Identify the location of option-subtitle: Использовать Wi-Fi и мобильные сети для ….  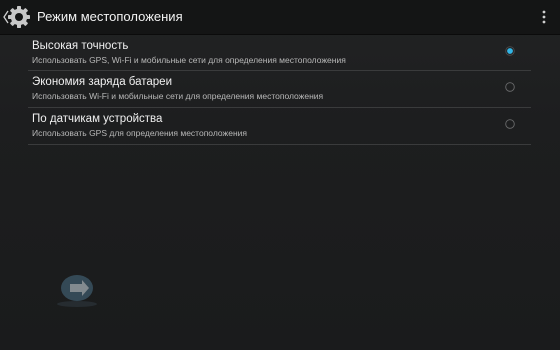
(178, 96).